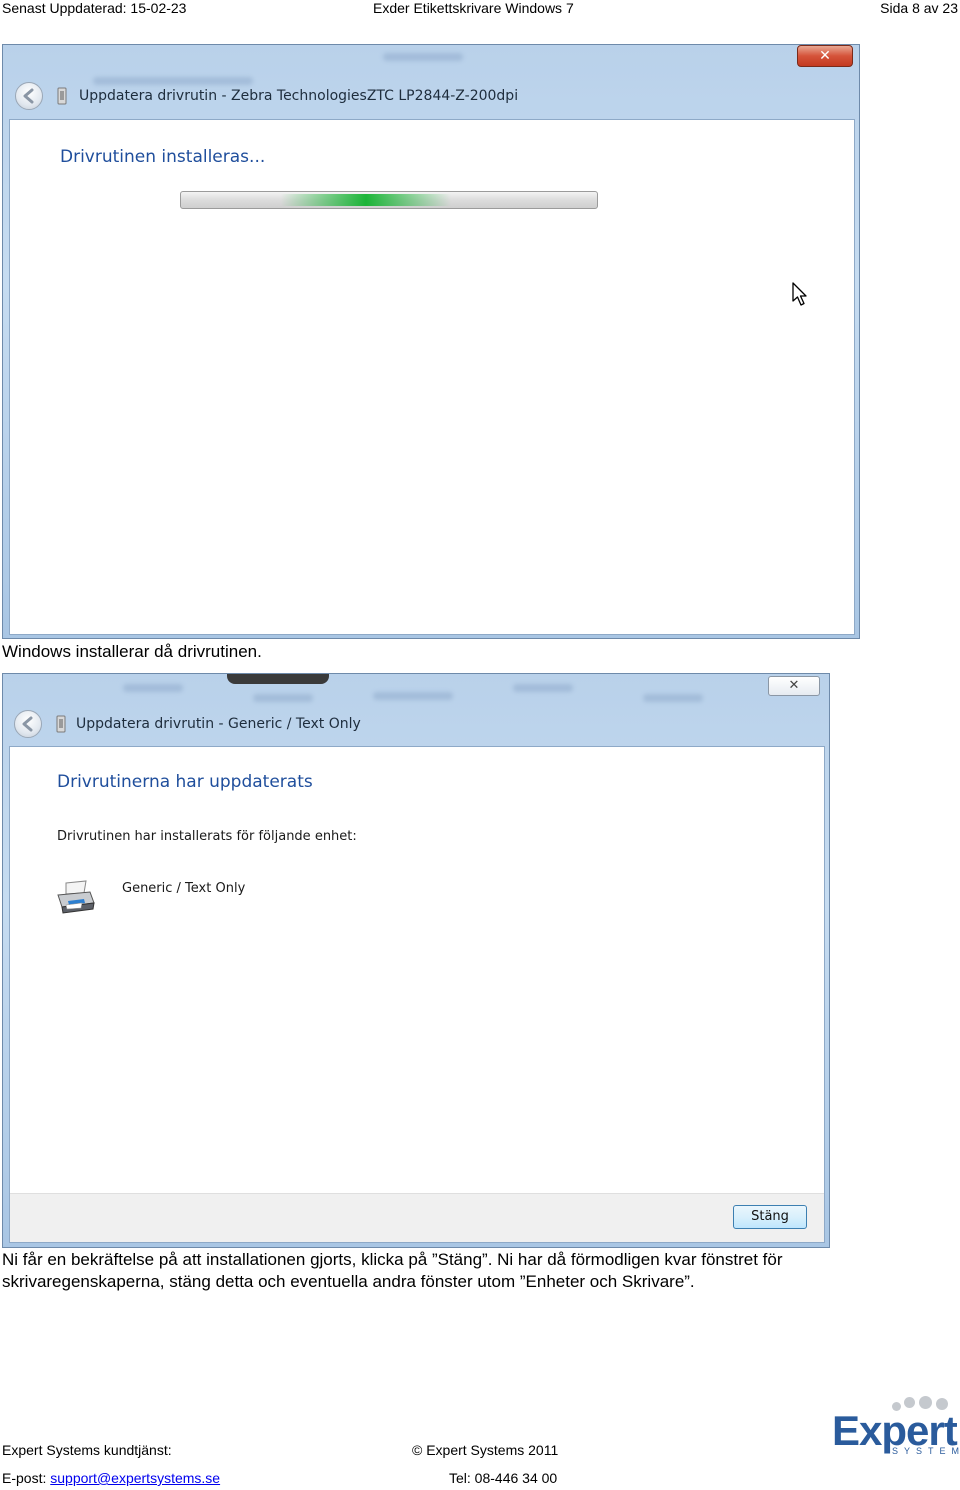 This screenshot has height=1490, width=960. What do you see at coordinates (366, 200) in the screenshot?
I see `progress-indicator` at bounding box center [366, 200].